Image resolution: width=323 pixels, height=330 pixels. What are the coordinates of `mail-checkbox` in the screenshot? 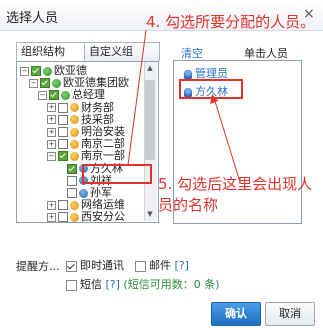 It's located at (140, 266).